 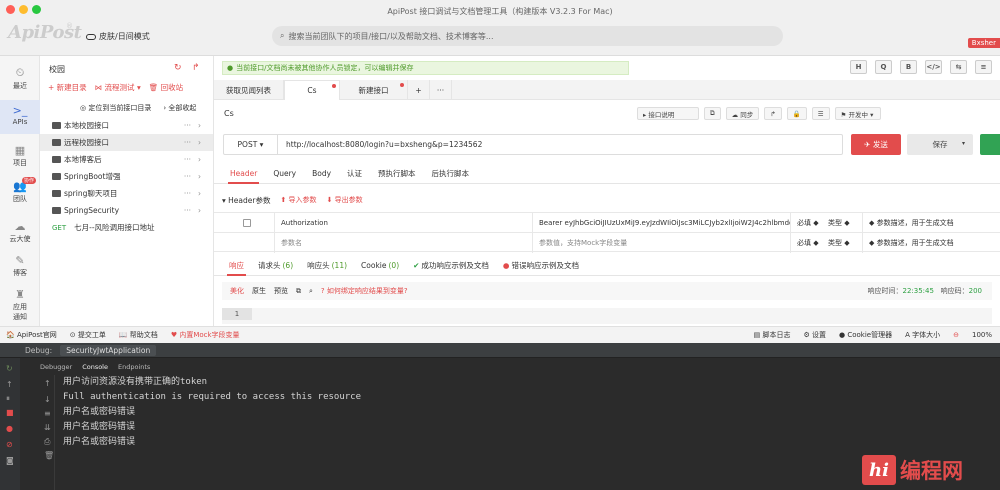 What do you see at coordinates (773, 113) in the screenshot?
I see `share-icon: ↱` at bounding box center [773, 113].